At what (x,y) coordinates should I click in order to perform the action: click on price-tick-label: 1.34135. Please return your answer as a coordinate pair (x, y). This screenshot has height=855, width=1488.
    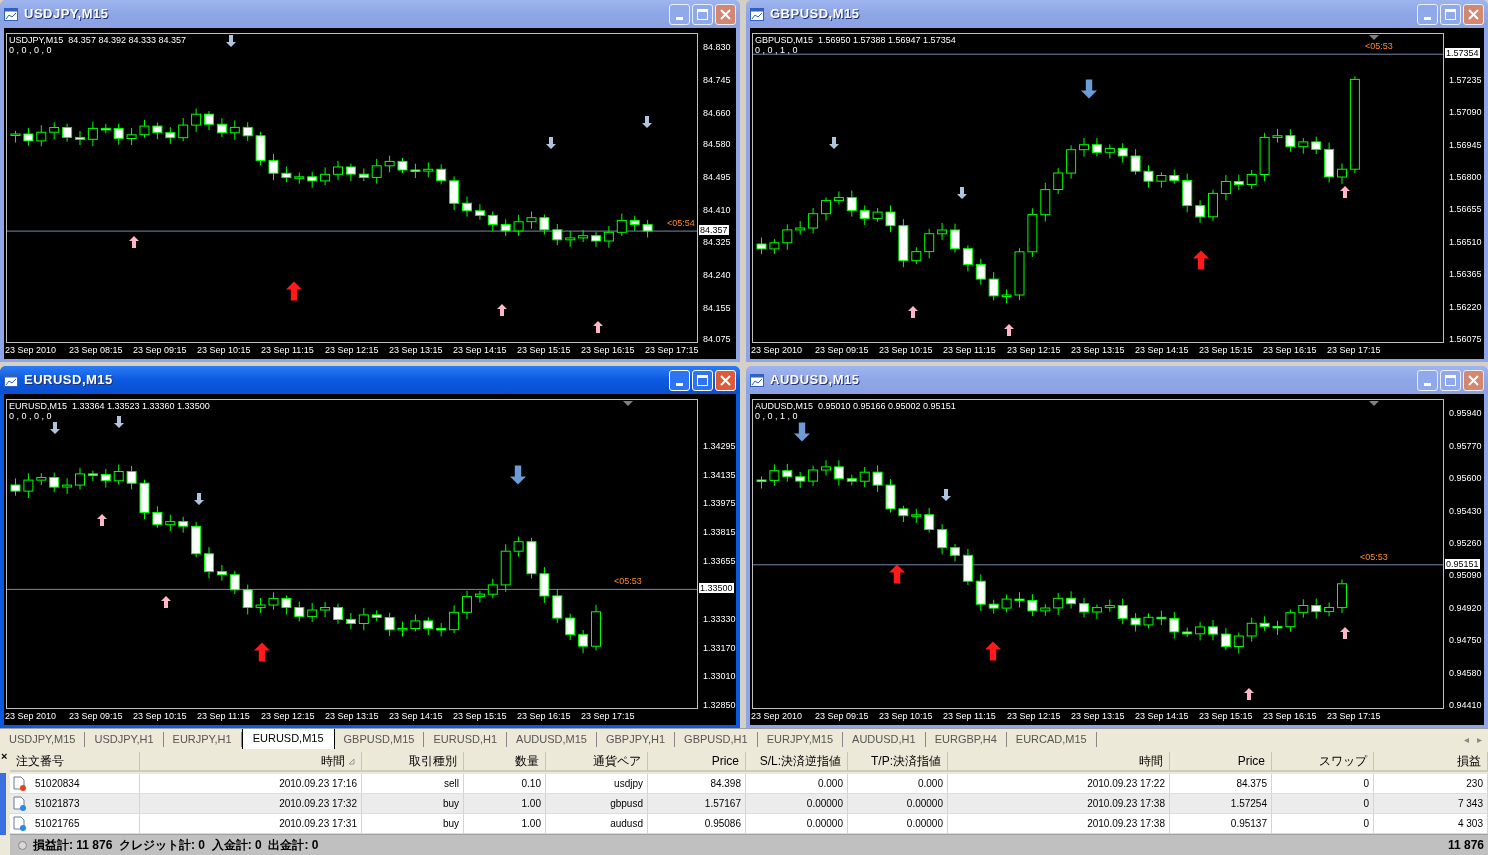
    Looking at the image, I should click on (719, 474).